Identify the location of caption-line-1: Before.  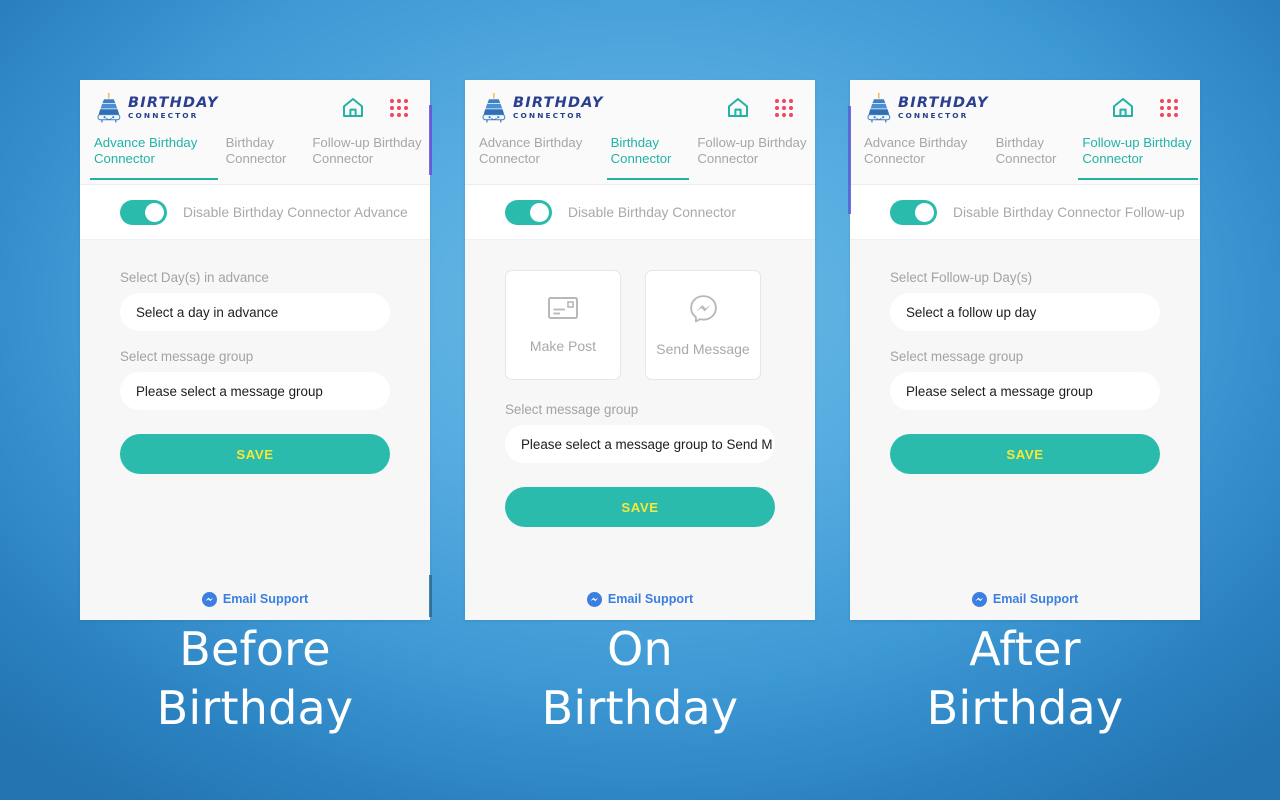
(255, 649).